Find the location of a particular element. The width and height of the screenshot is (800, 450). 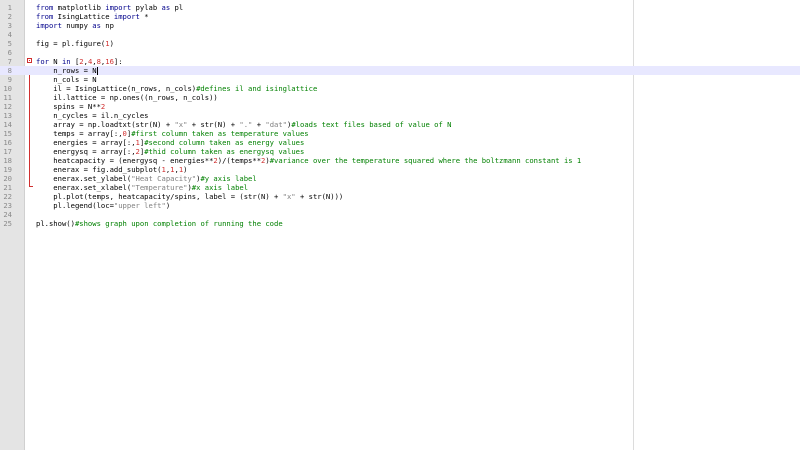

code-line: 2 from IsingLattice import * is located at coordinates (400, 16).